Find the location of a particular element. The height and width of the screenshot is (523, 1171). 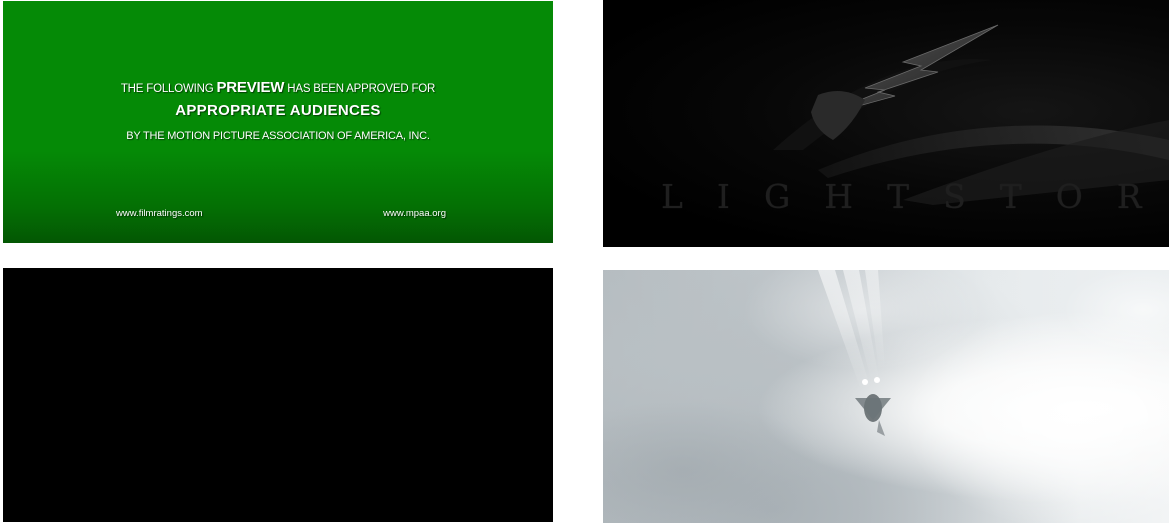

approval-line-1-after: HAS BEEN APPROVED FOR is located at coordinates (360, 89).